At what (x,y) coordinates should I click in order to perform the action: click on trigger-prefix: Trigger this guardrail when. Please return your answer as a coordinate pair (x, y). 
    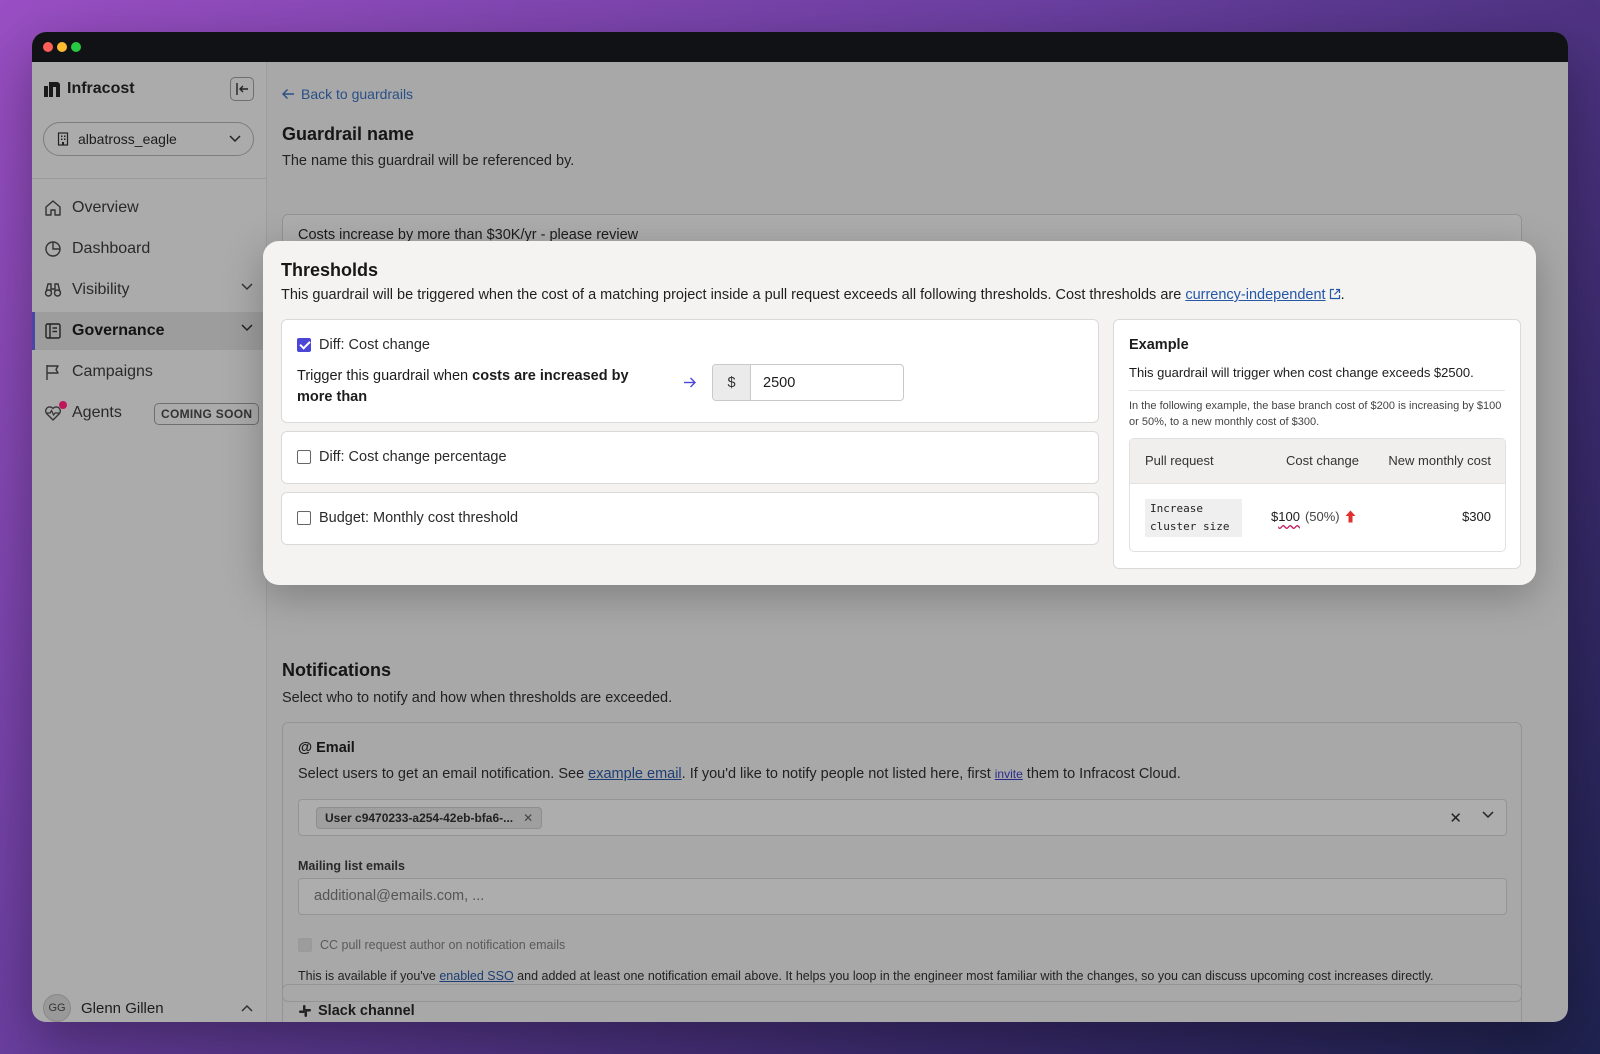
    Looking at the image, I should click on (385, 376).